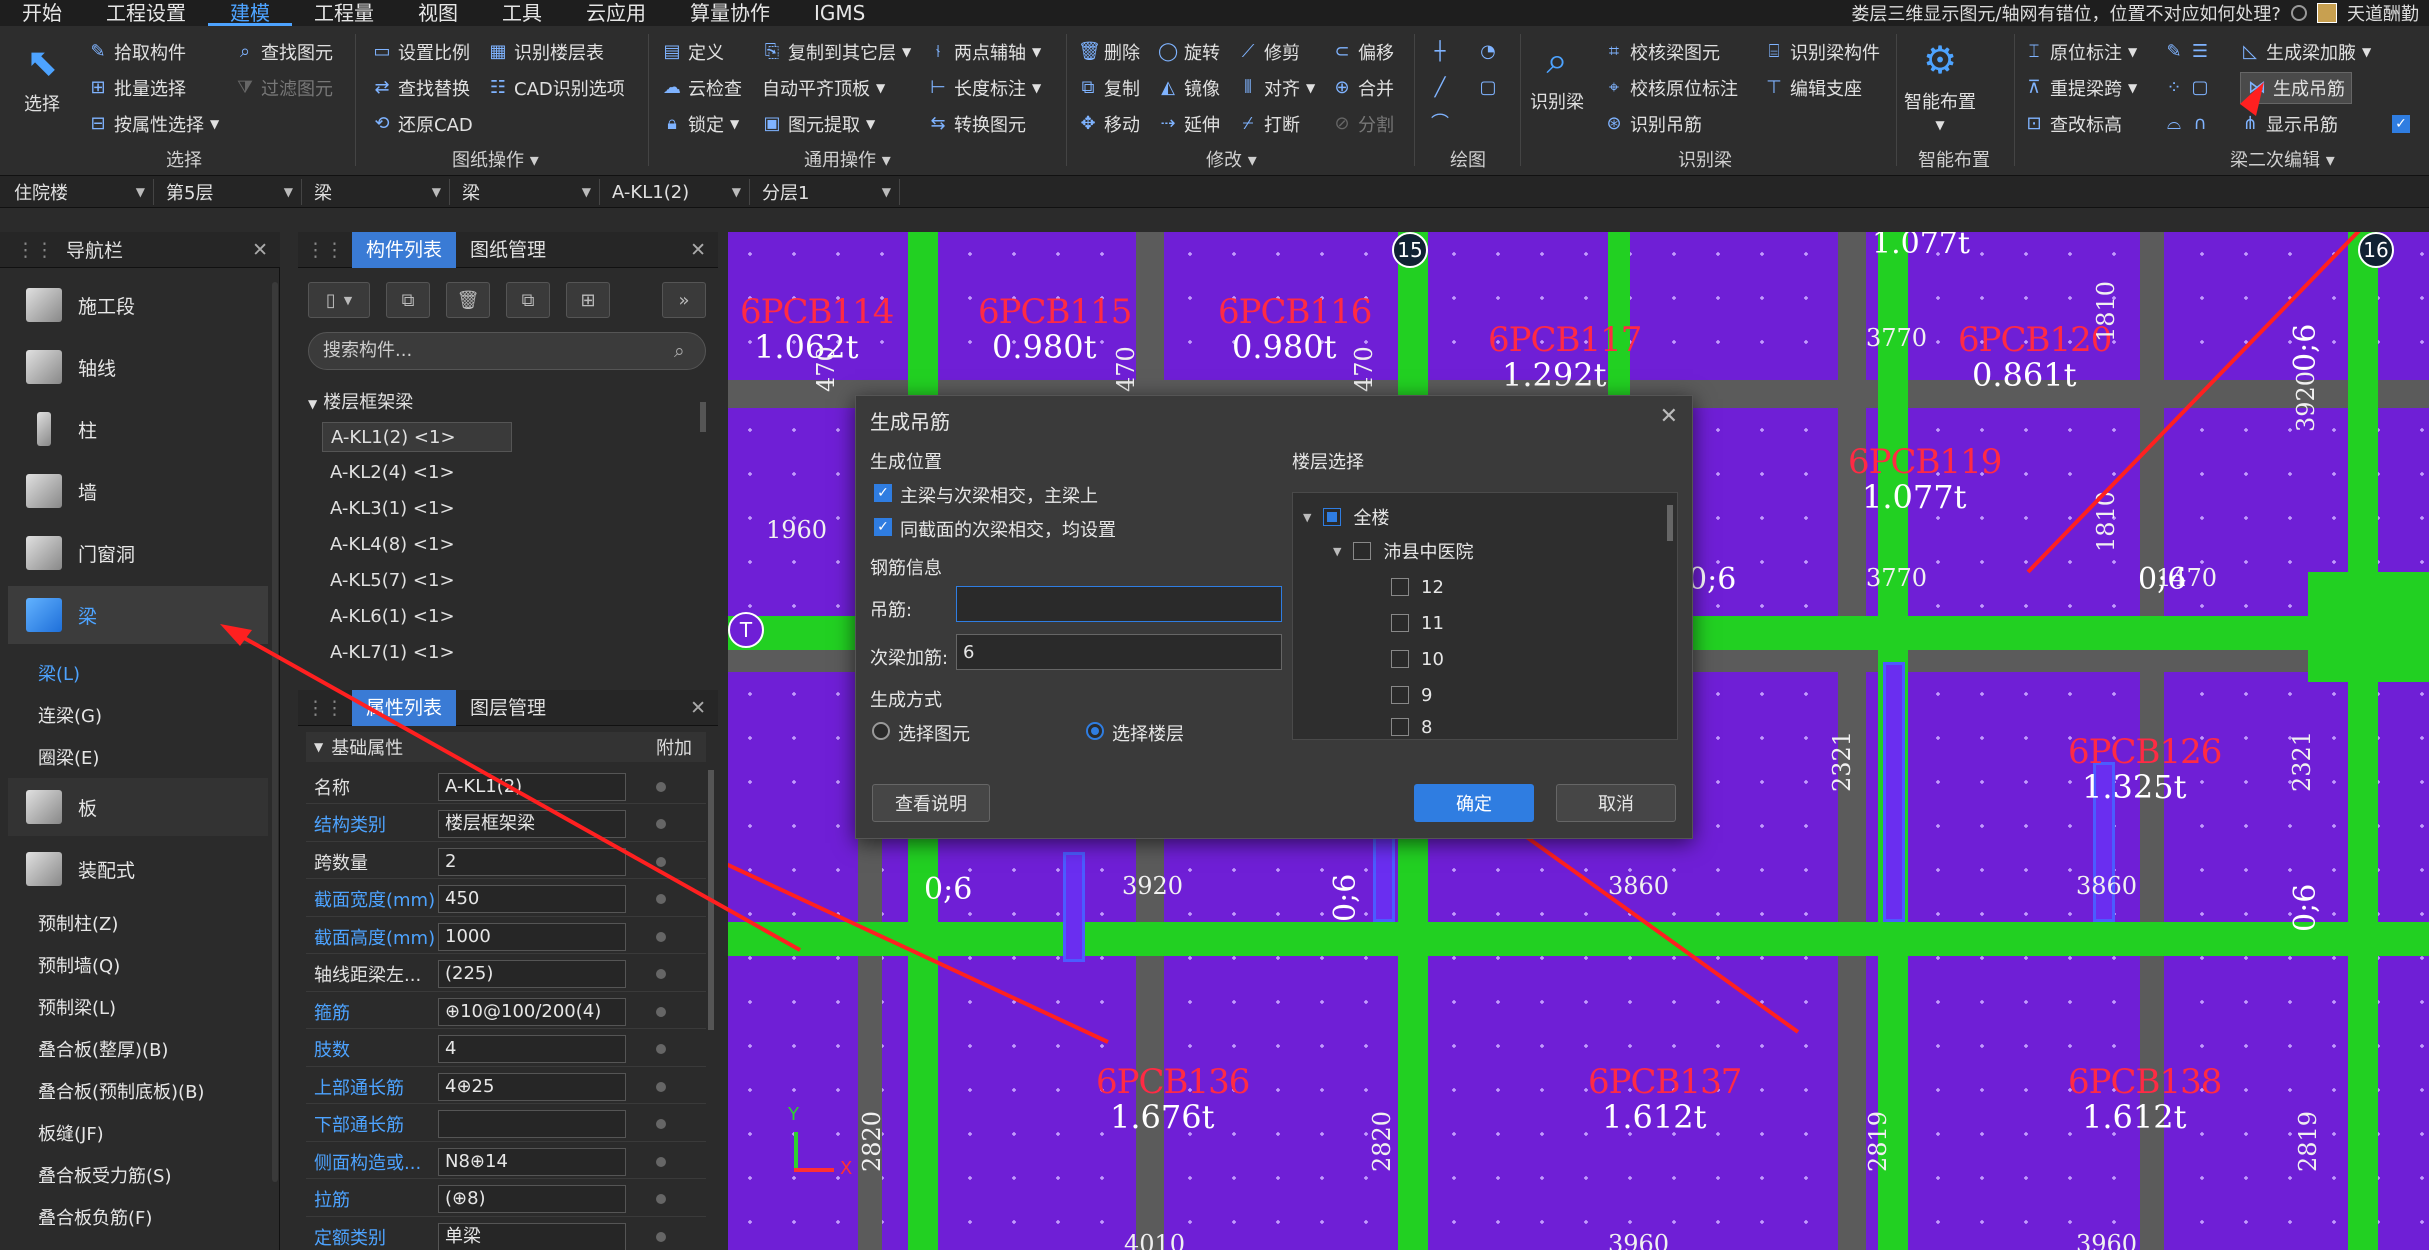  What do you see at coordinates (508, 250) in the screenshot?
I see `tab-drawing-management: 图纸管理` at bounding box center [508, 250].